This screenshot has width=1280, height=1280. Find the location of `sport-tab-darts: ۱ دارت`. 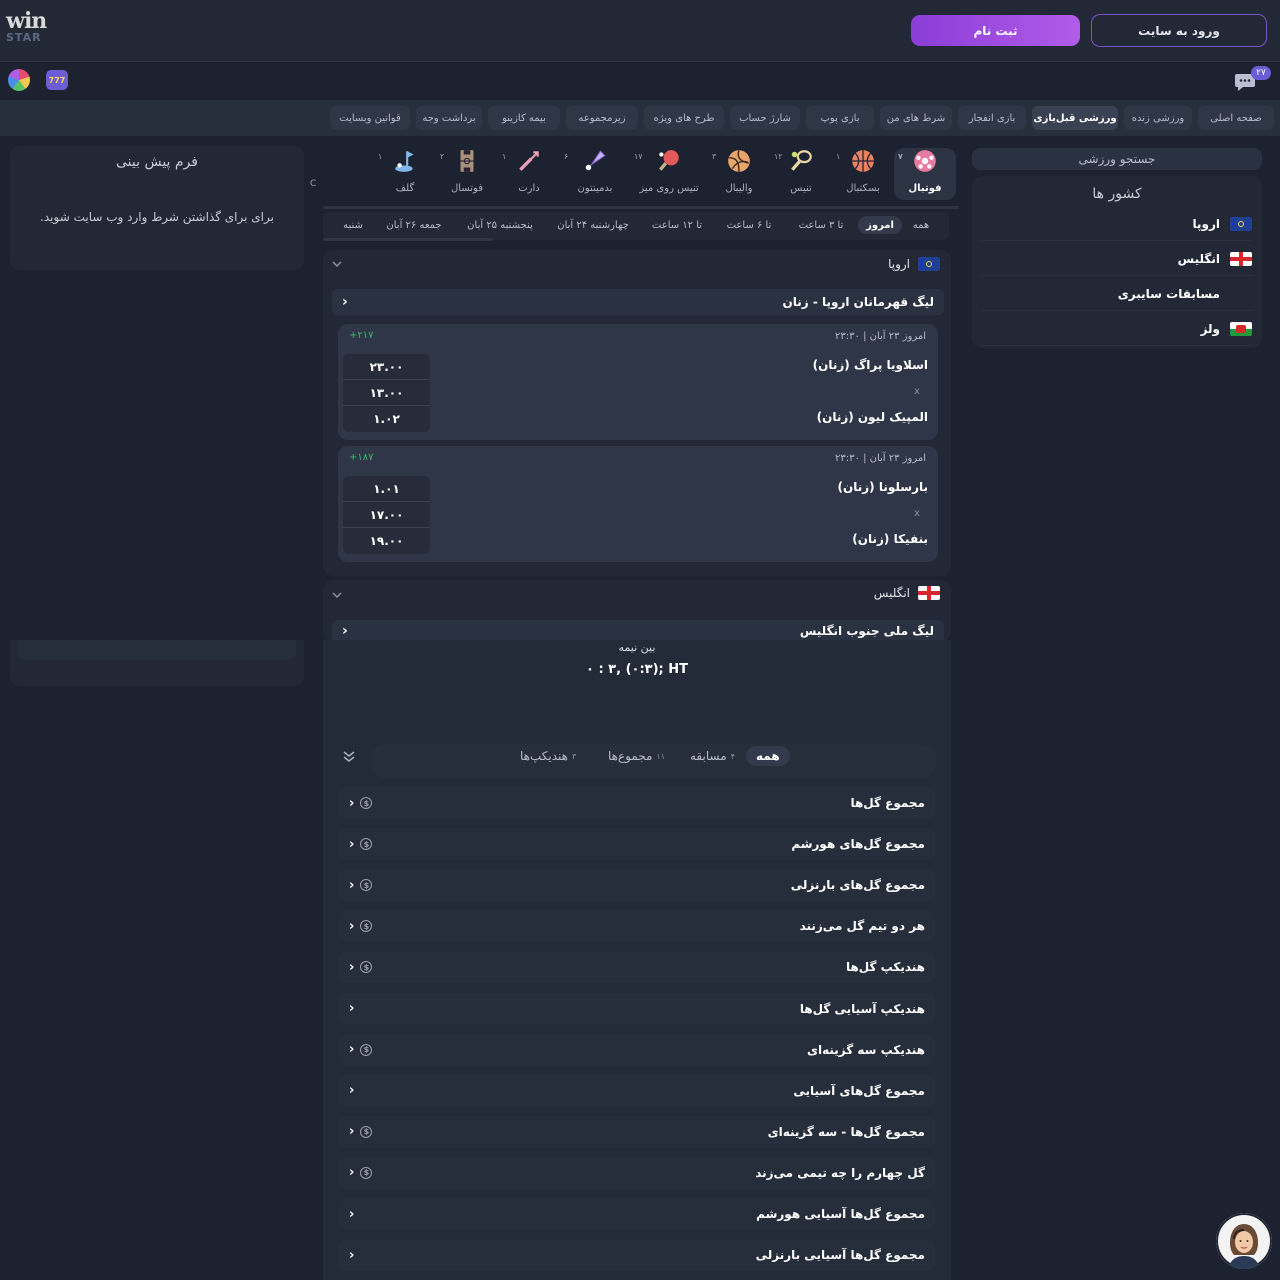

sport-tab-darts: ۱ دارت is located at coordinates (529, 174).